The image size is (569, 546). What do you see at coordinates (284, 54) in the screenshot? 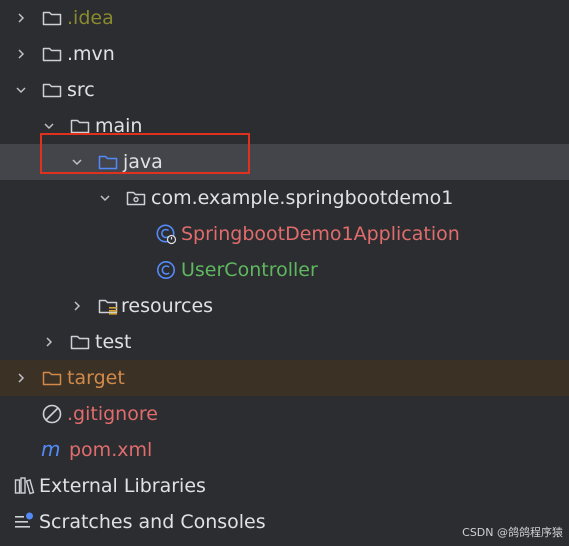
I see `tree-item-mvn: .mvn` at bounding box center [284, 54].